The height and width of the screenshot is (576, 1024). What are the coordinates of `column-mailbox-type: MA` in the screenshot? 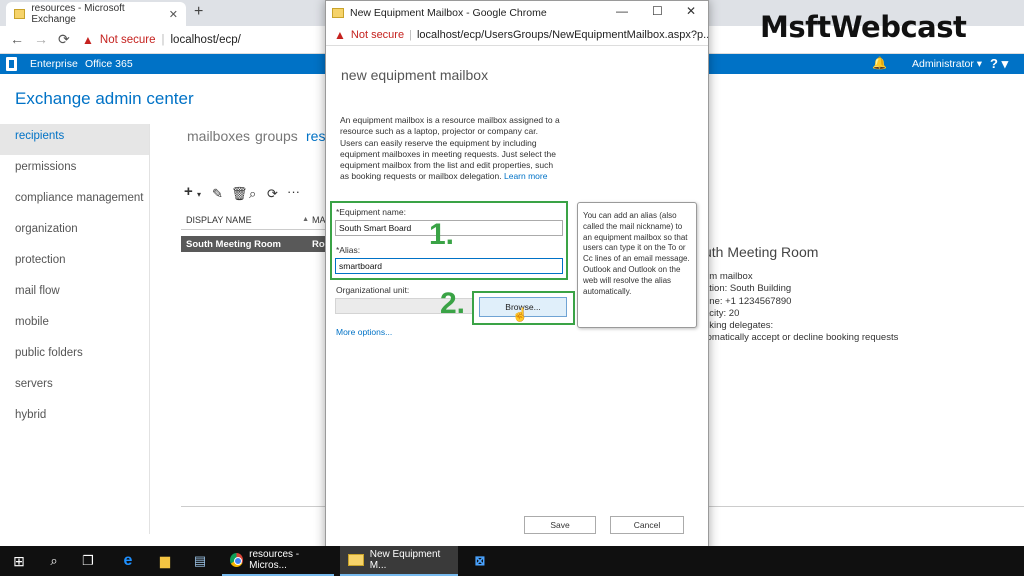 It's located at (319, 220).